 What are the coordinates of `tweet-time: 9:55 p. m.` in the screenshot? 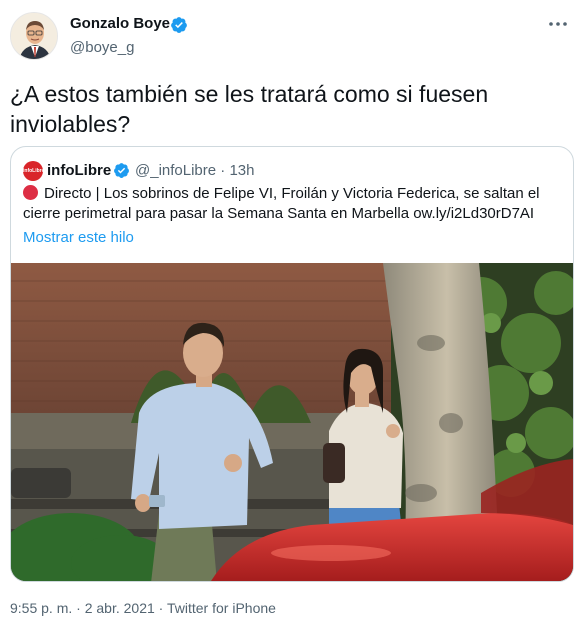 It's located at (41, 608).